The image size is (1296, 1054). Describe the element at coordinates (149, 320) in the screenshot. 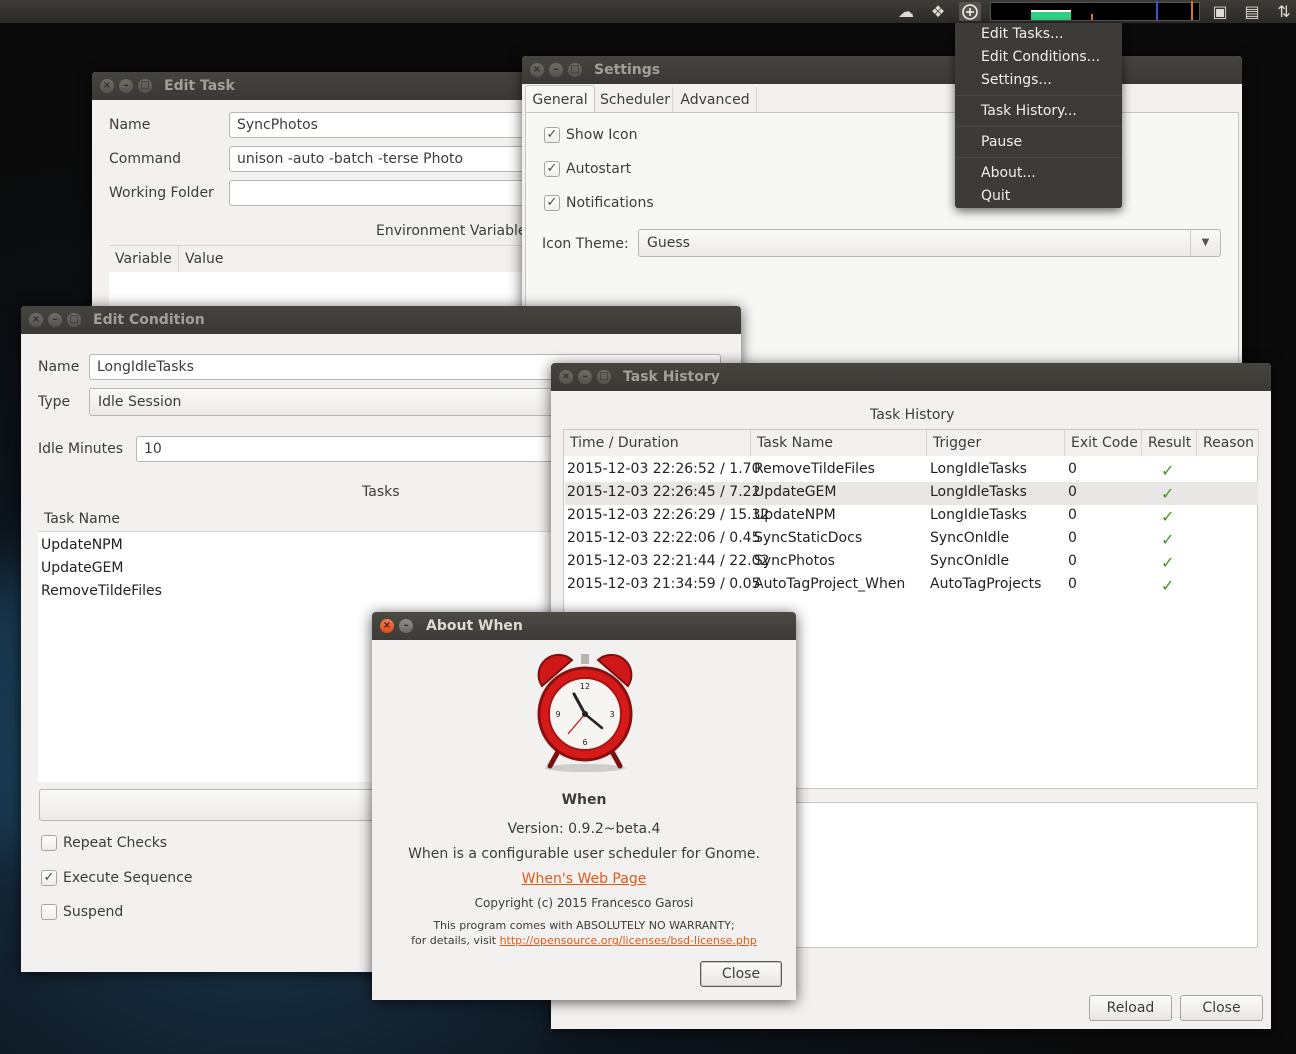

I see `window-title: Edit Condition` at that location.